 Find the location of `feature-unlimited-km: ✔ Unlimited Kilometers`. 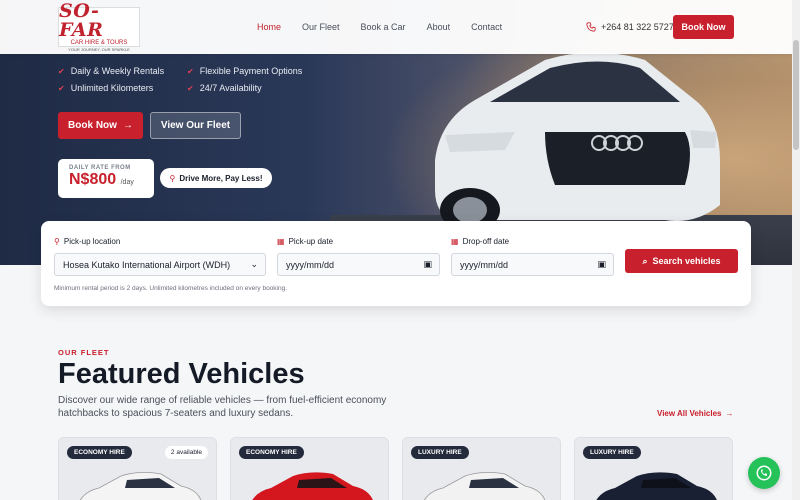

feature-unlimited-km: ✔ Unlimited Kilometers is located at coordinates (105, 88).